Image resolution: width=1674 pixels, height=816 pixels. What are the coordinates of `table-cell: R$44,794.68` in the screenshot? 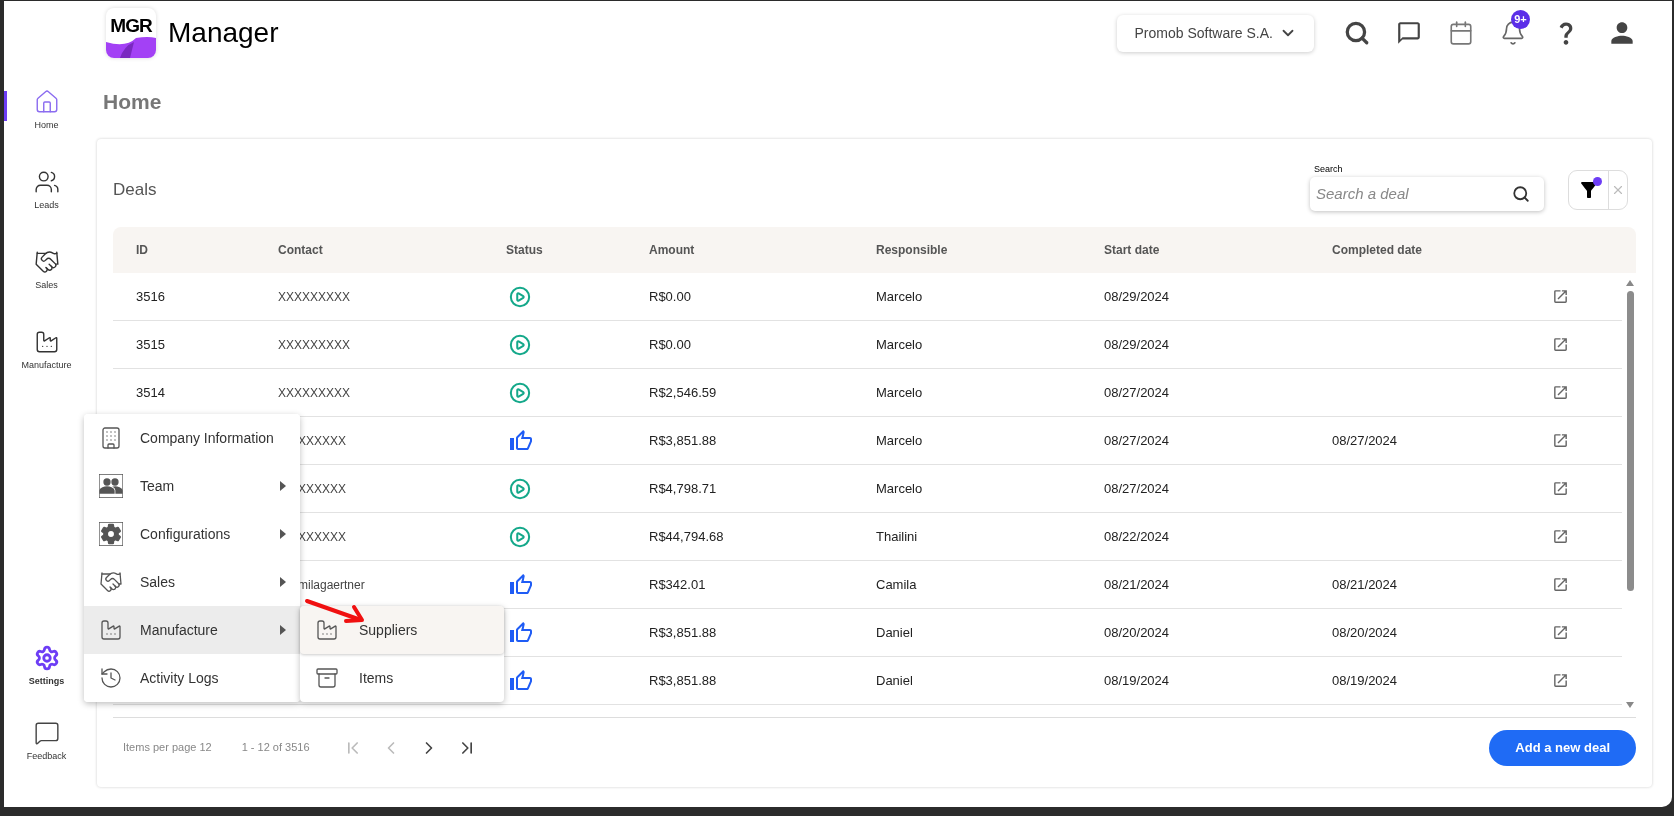 It's located at (686, 536).